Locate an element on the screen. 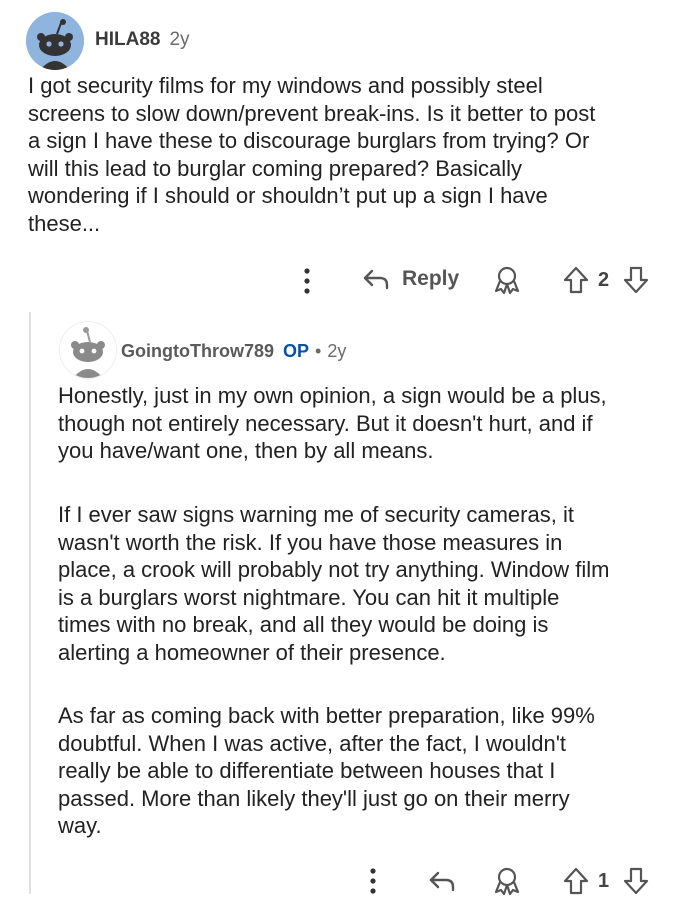 This screenshot has height=908, width=700. username: HILA88 is located at coordinates (127, 40).